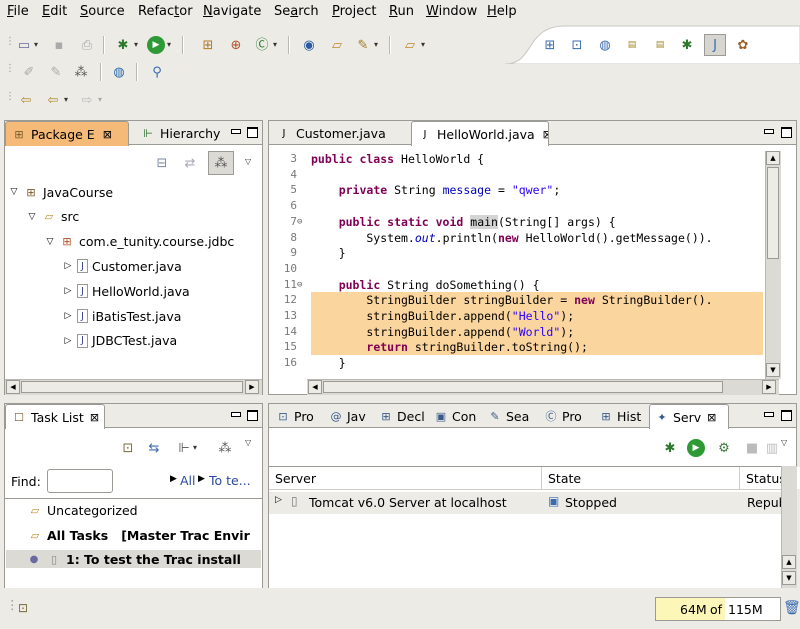 This screenshot has width=800, height=629. Describe the element at coordinates (518, 331) in the screenshot. I see `code-line: 14 stringBuilder.append("World");` at that location.